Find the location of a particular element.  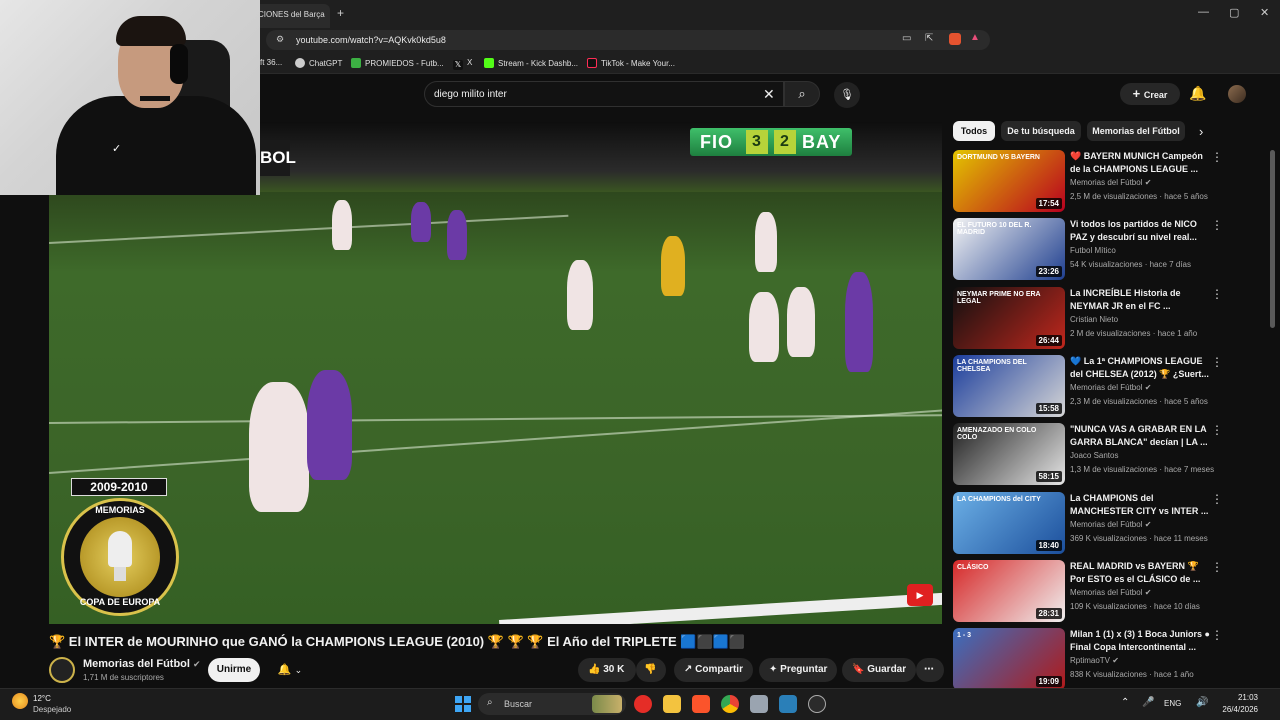

sidebar-scrollbar is located at coordinates (1272, 239).